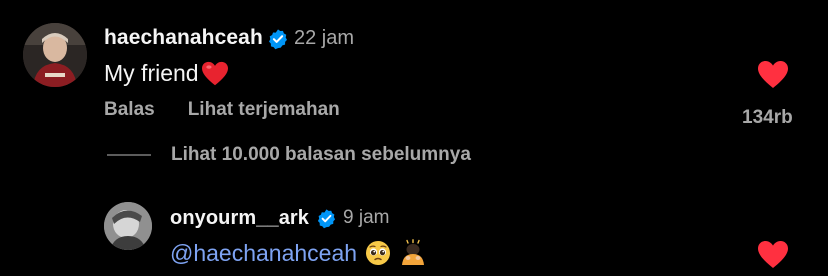  I want to click on like-count: 134rb, so click(767, 117).